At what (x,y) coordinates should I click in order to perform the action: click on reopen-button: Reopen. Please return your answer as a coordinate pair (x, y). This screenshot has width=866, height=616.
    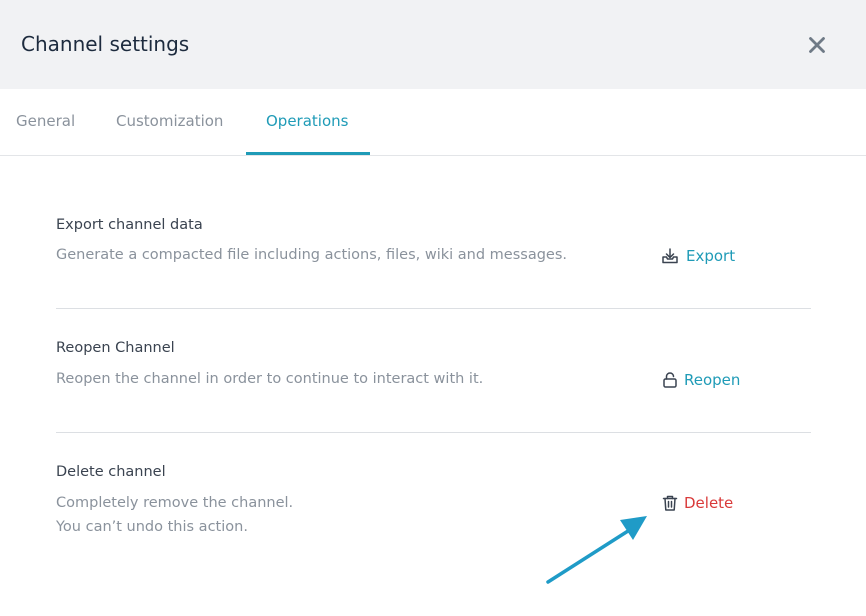
    Looking at the image, I should click on (700, 380).